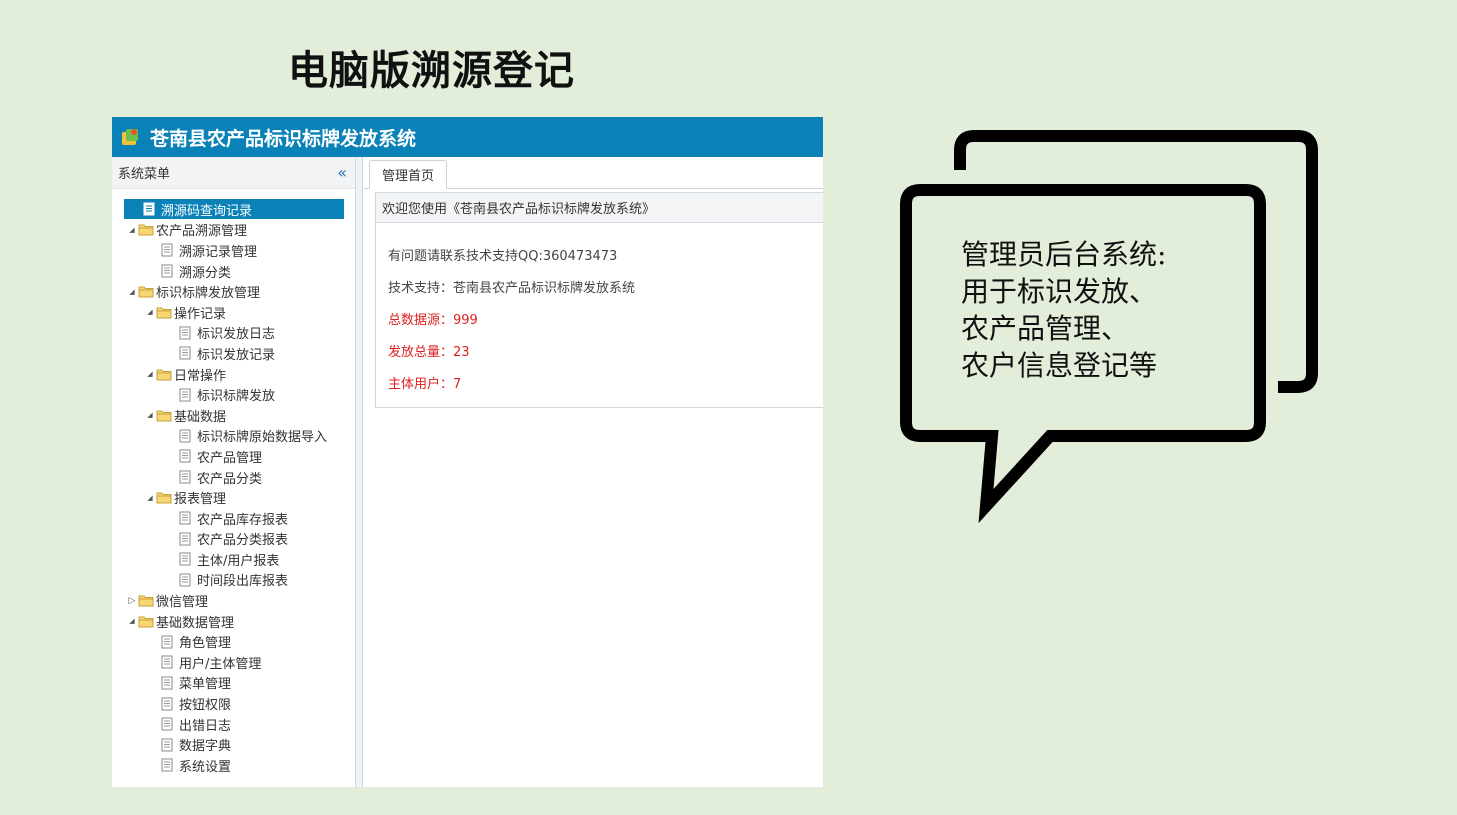 This screenshot has width=1457, height=815. Describe the element at coordinates (230, 479) in the screenshot. I see `menu-item-label: 农产品分类` at that location.